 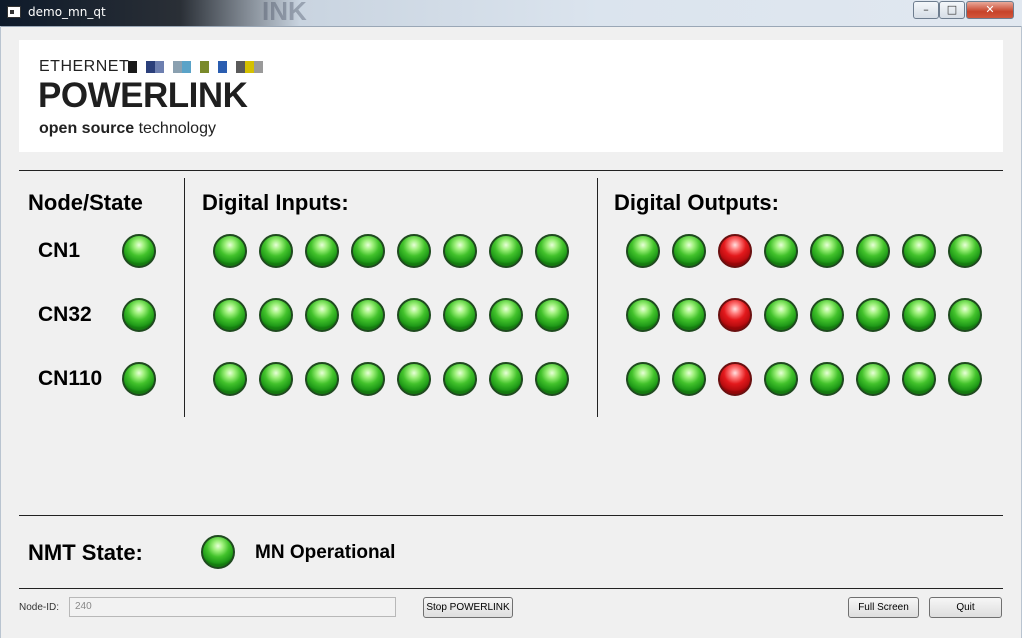 I want to click on logo-tagline-rest: technology, so click(x=175, y=128).